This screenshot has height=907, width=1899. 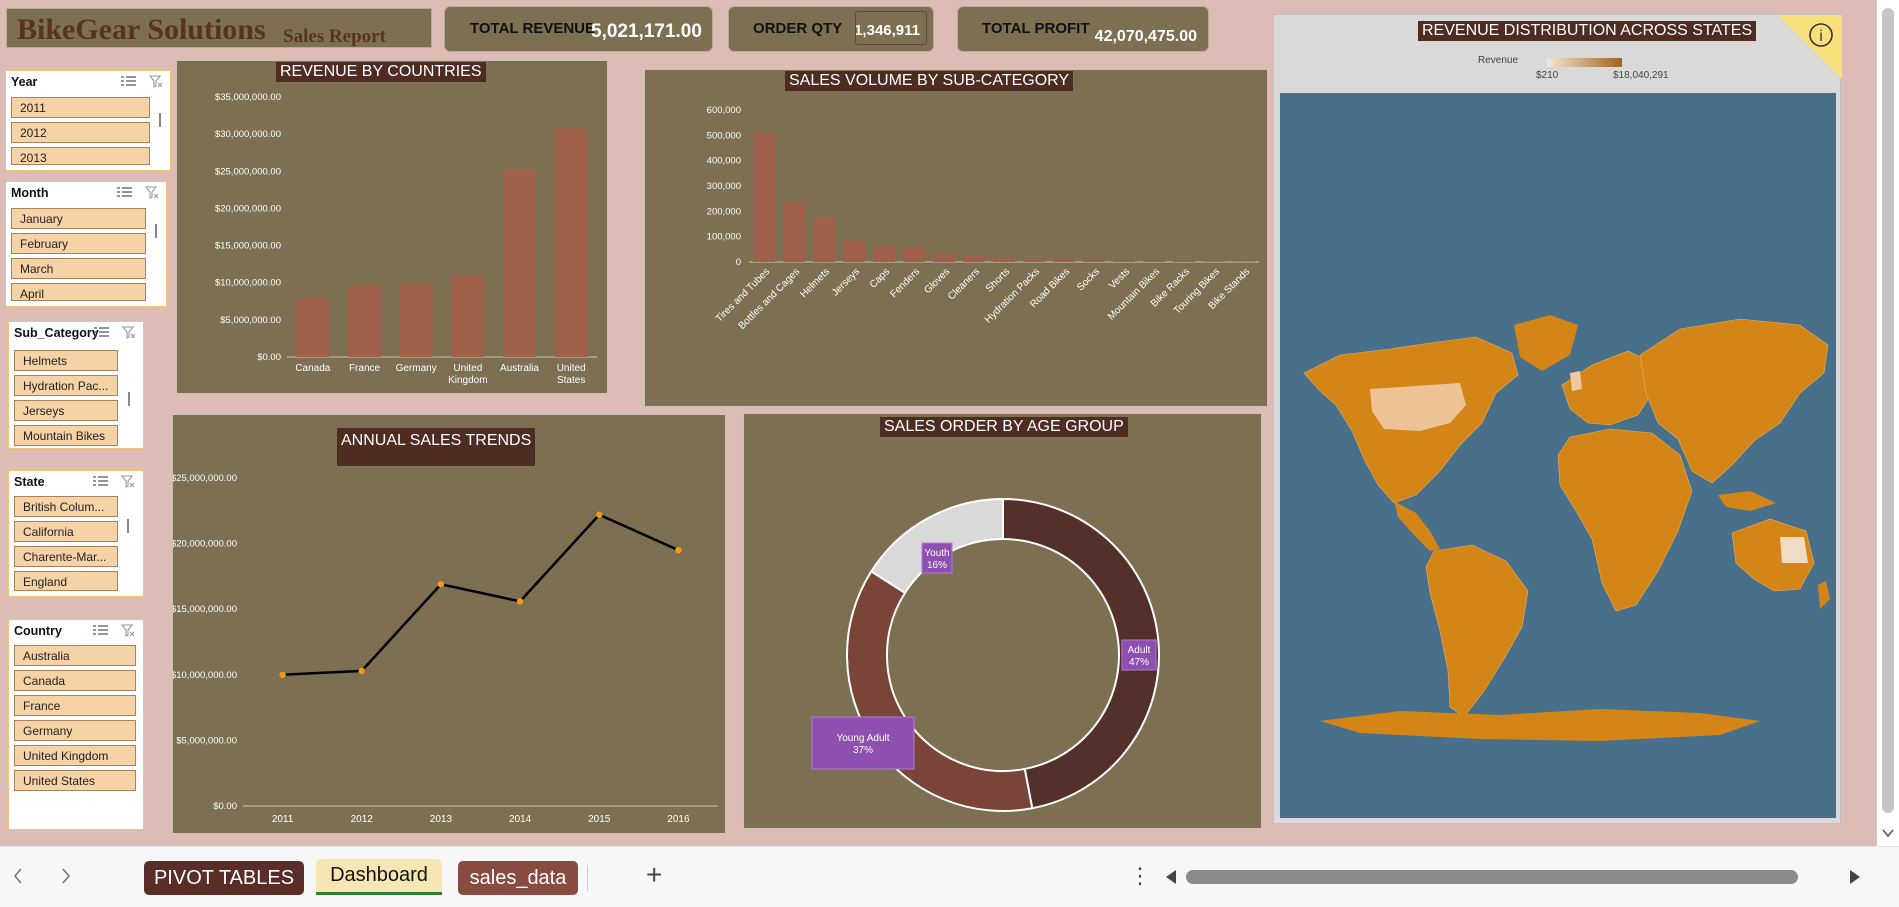 I want to click on slicer-month-title: Month, so click(x=30, y=193).